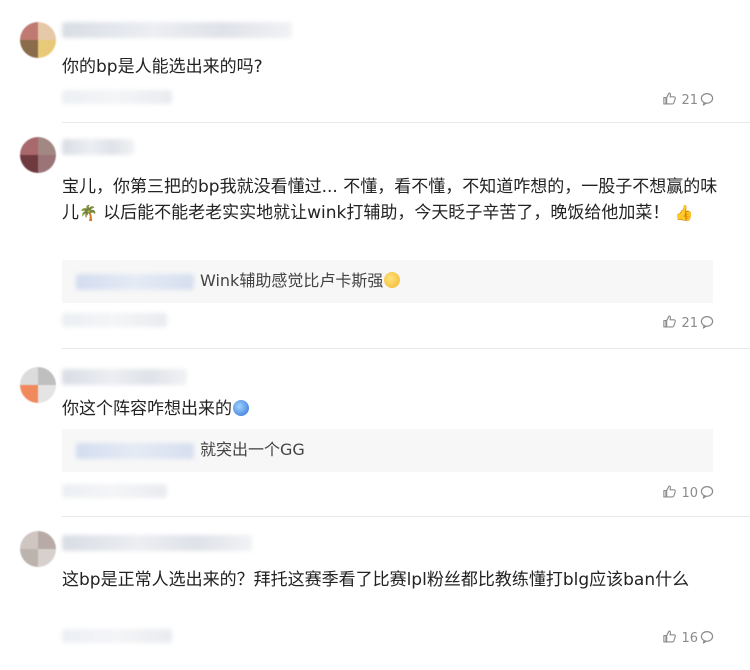  What do you see at coordinates (383, 213) in the screenshot?
I see `comment-text-part: 以后能不能老老实实地就让wink打辅助，今天眨子辛苦了，晚饭给他加菜！` at bounding box center [383, 213].